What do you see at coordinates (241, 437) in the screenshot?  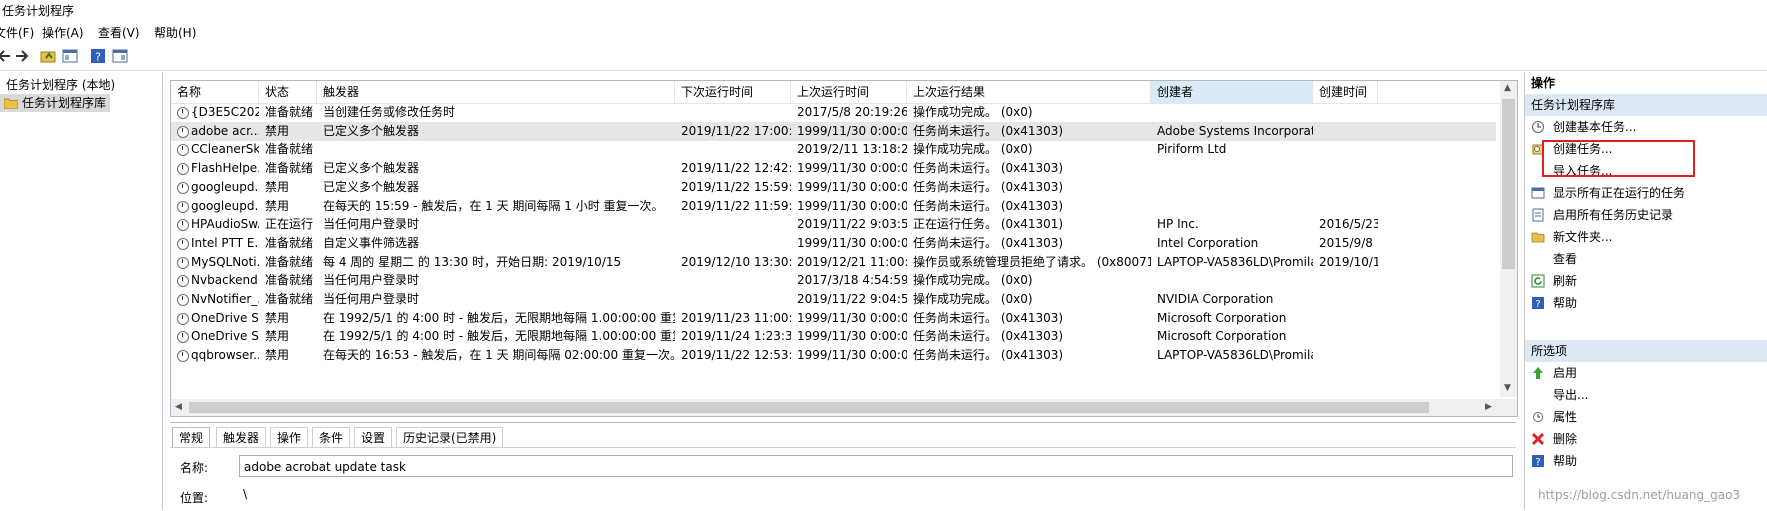 I see `tab-triggers: 触发器` at bounding box center [241, 437].